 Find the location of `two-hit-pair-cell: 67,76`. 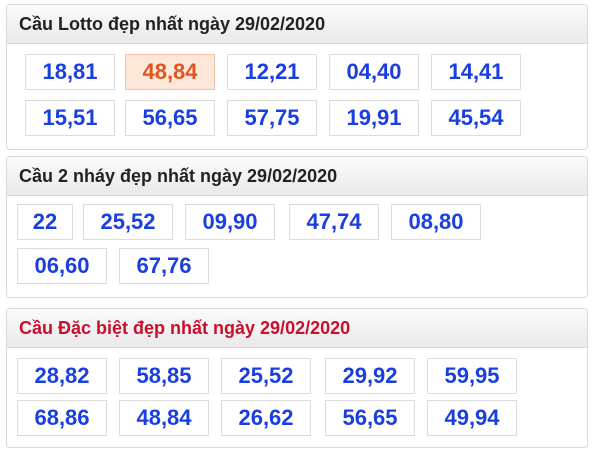

two-hit-pair-cell: 67,76 is located at coordinates (164, 266).